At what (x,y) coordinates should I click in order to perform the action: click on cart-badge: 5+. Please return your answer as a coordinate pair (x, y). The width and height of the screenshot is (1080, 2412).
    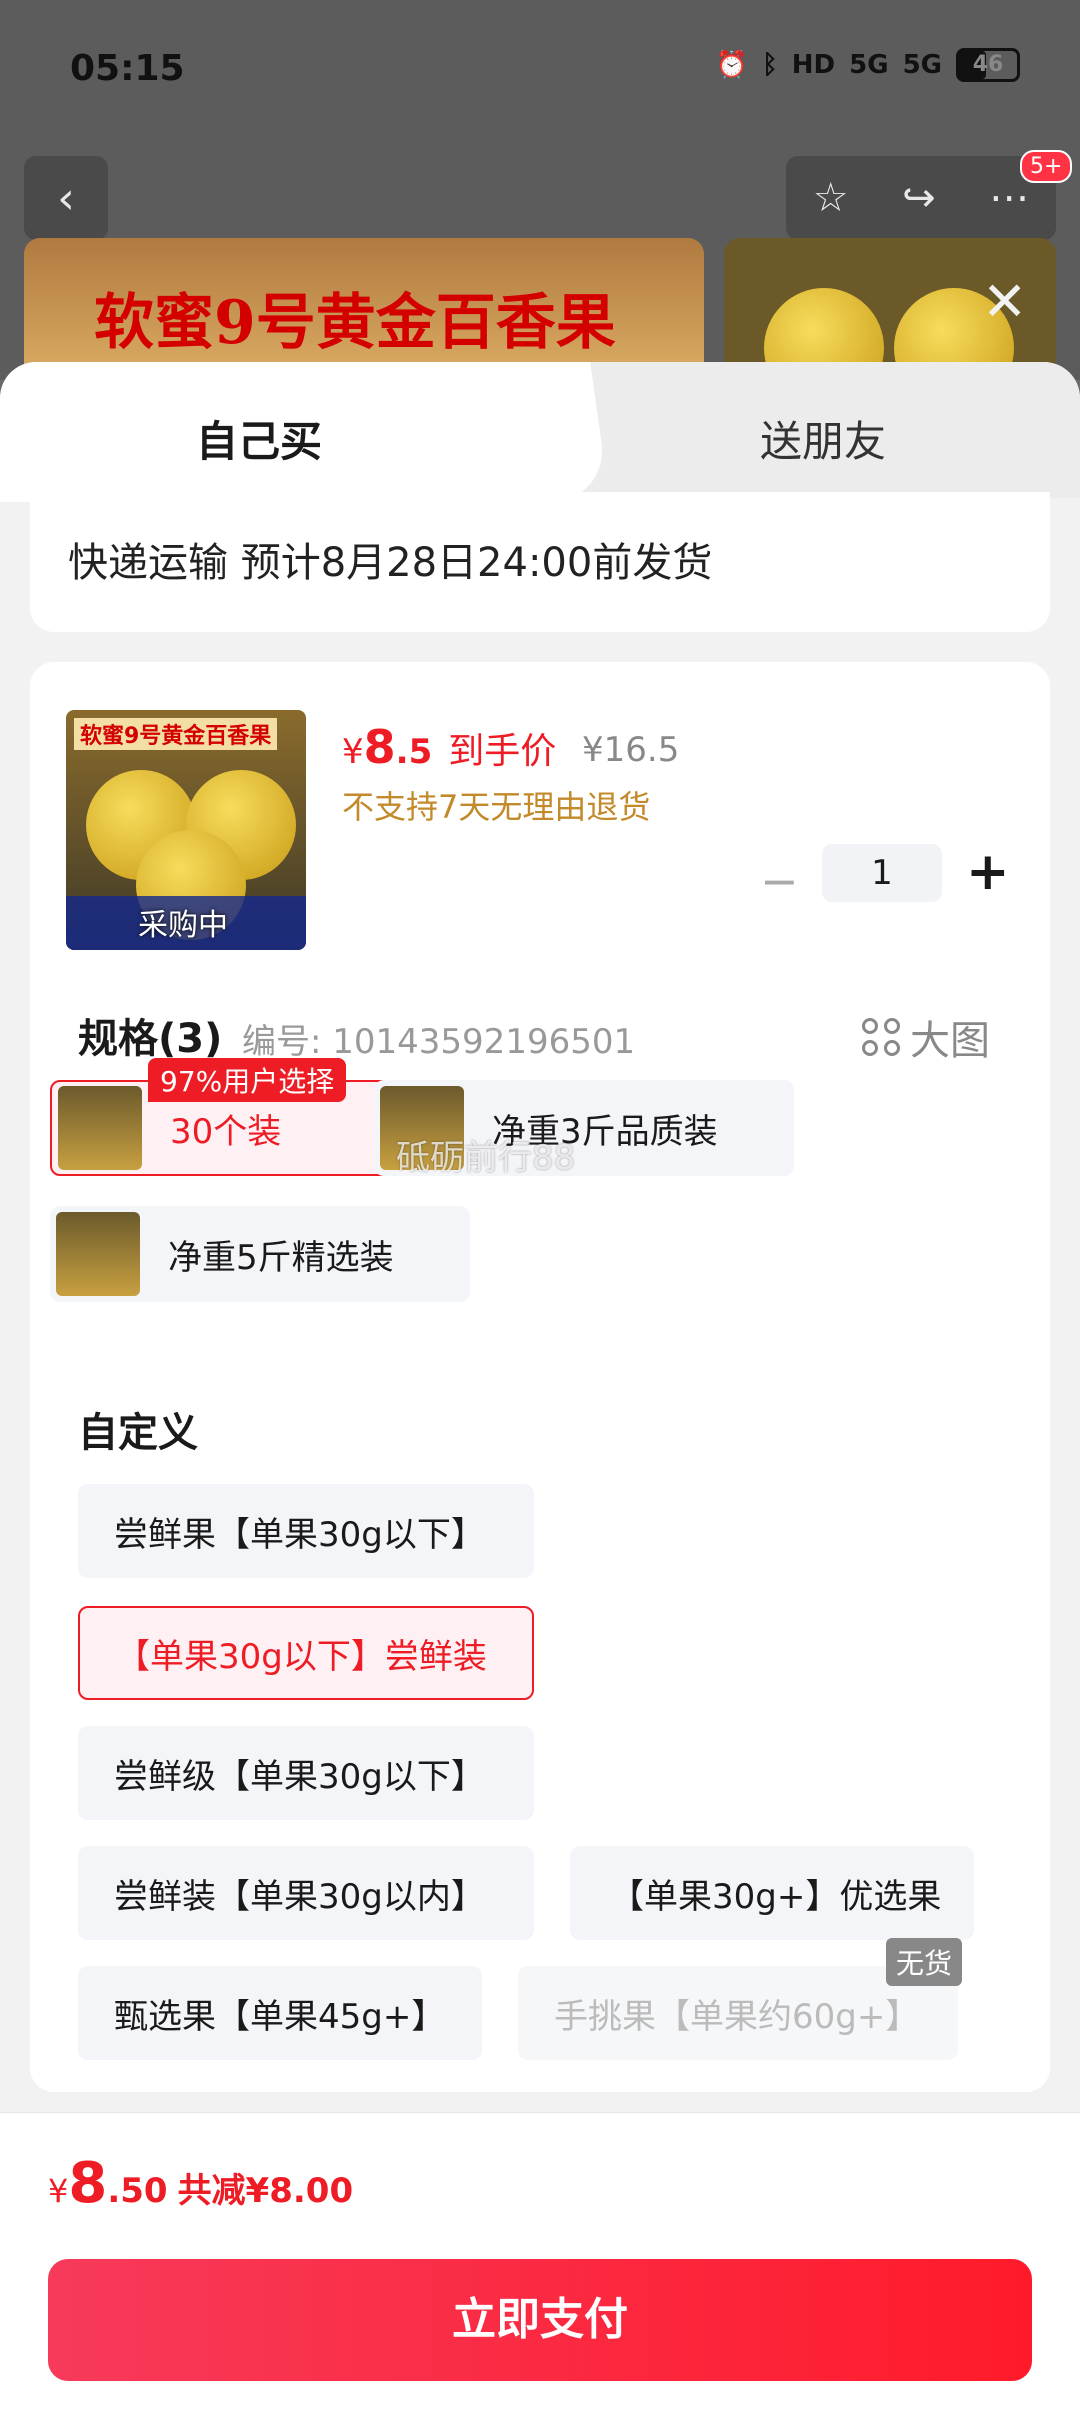
    Looking at the image, I should click on (1046, 166).